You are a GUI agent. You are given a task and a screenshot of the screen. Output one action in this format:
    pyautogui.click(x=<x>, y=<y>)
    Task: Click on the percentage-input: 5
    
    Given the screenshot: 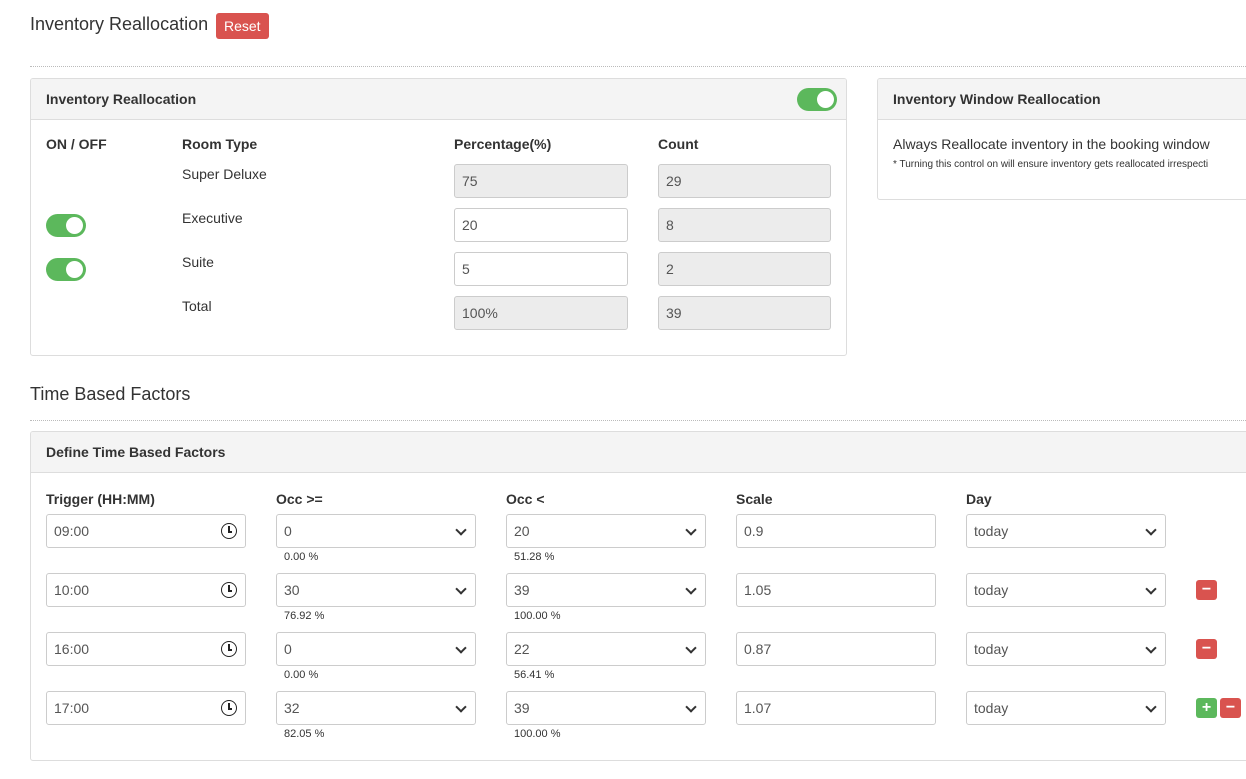 What is the action you would take?
    pyautogui.click(x=541, y=269)
    